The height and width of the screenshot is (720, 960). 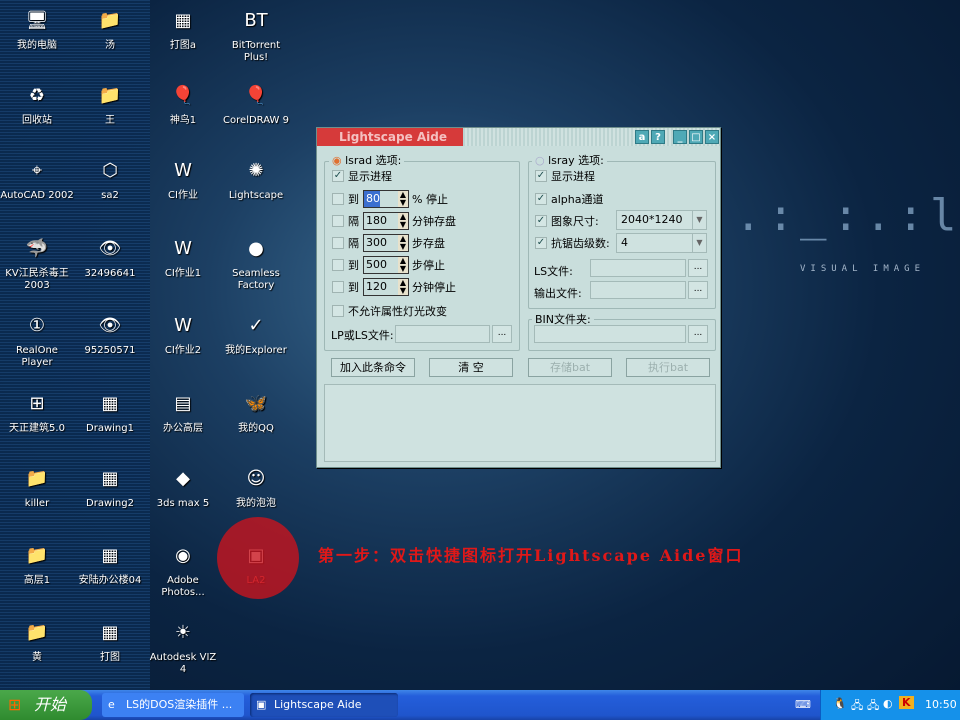 What do you see at coordinates (37, 28) in the screenshot?
I see `desktop-icon: 🖥 我的电脑` at bounding box center [37, 28].